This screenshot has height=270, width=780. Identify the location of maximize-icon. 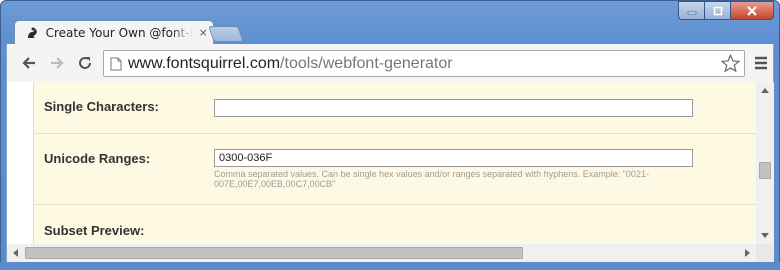
(717, 10).